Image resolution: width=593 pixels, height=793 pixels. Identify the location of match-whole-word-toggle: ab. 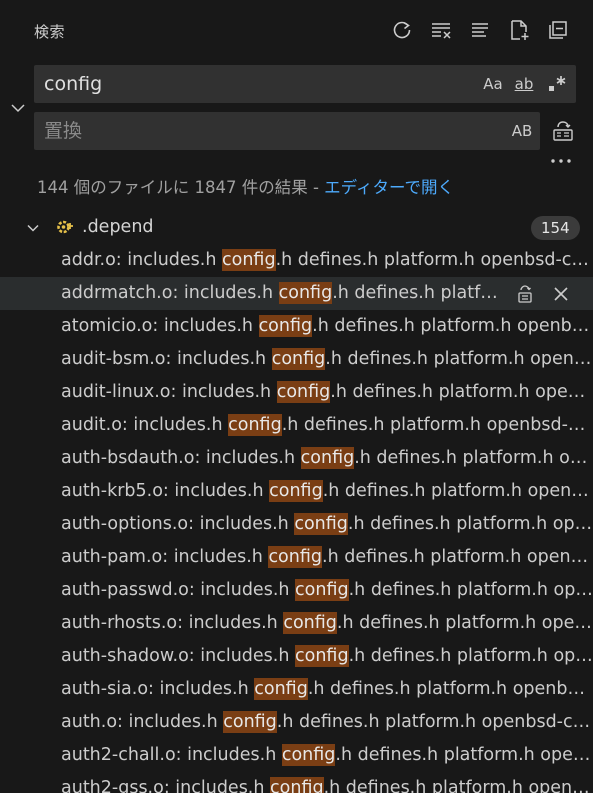
(524, 84).